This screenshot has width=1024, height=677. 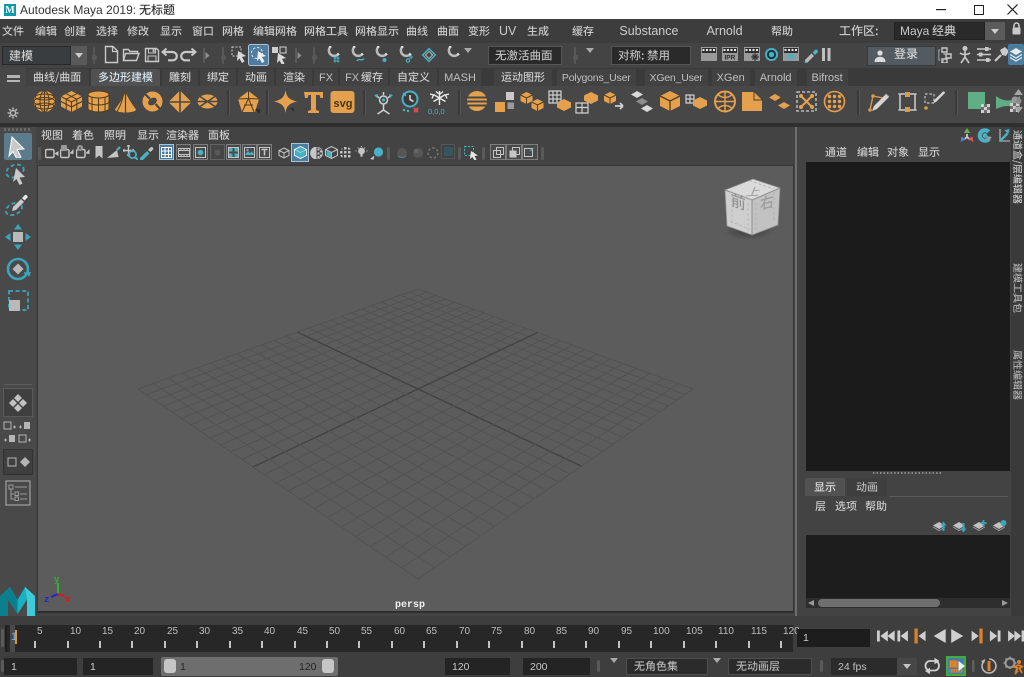 I want to click on svg-text: svg, so click(x=343, y=104).